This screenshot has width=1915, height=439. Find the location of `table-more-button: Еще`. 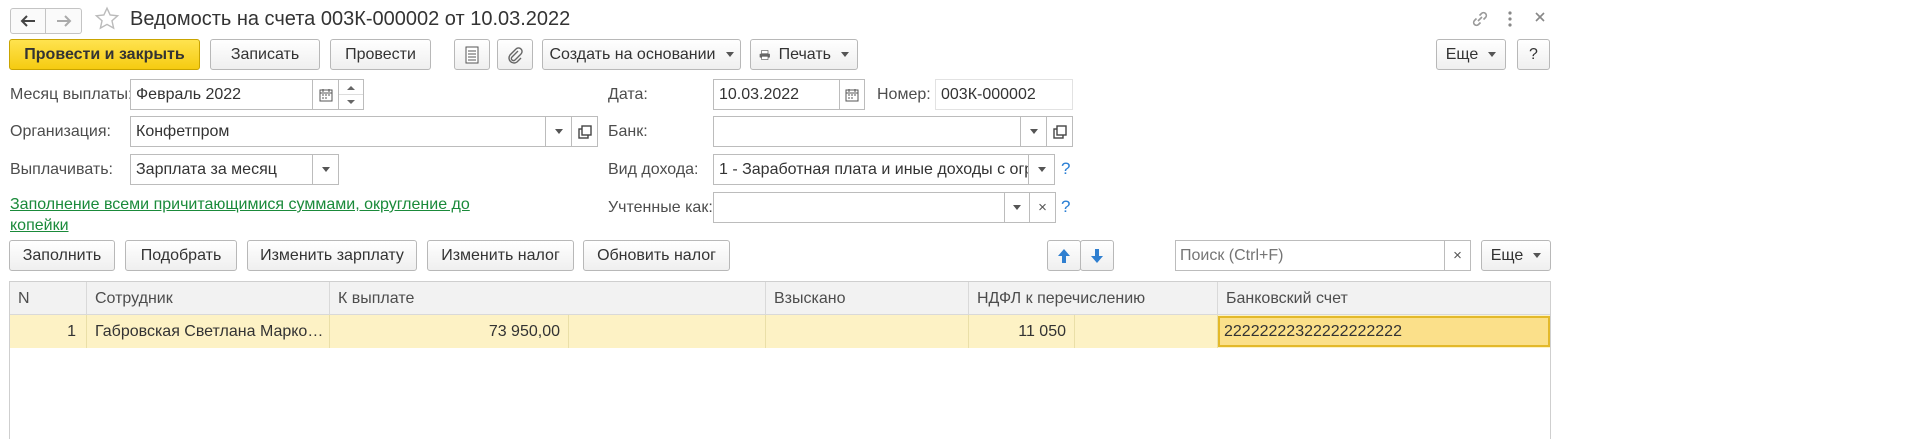

table-more-button: Еще is located at coordinates (1516, 255).